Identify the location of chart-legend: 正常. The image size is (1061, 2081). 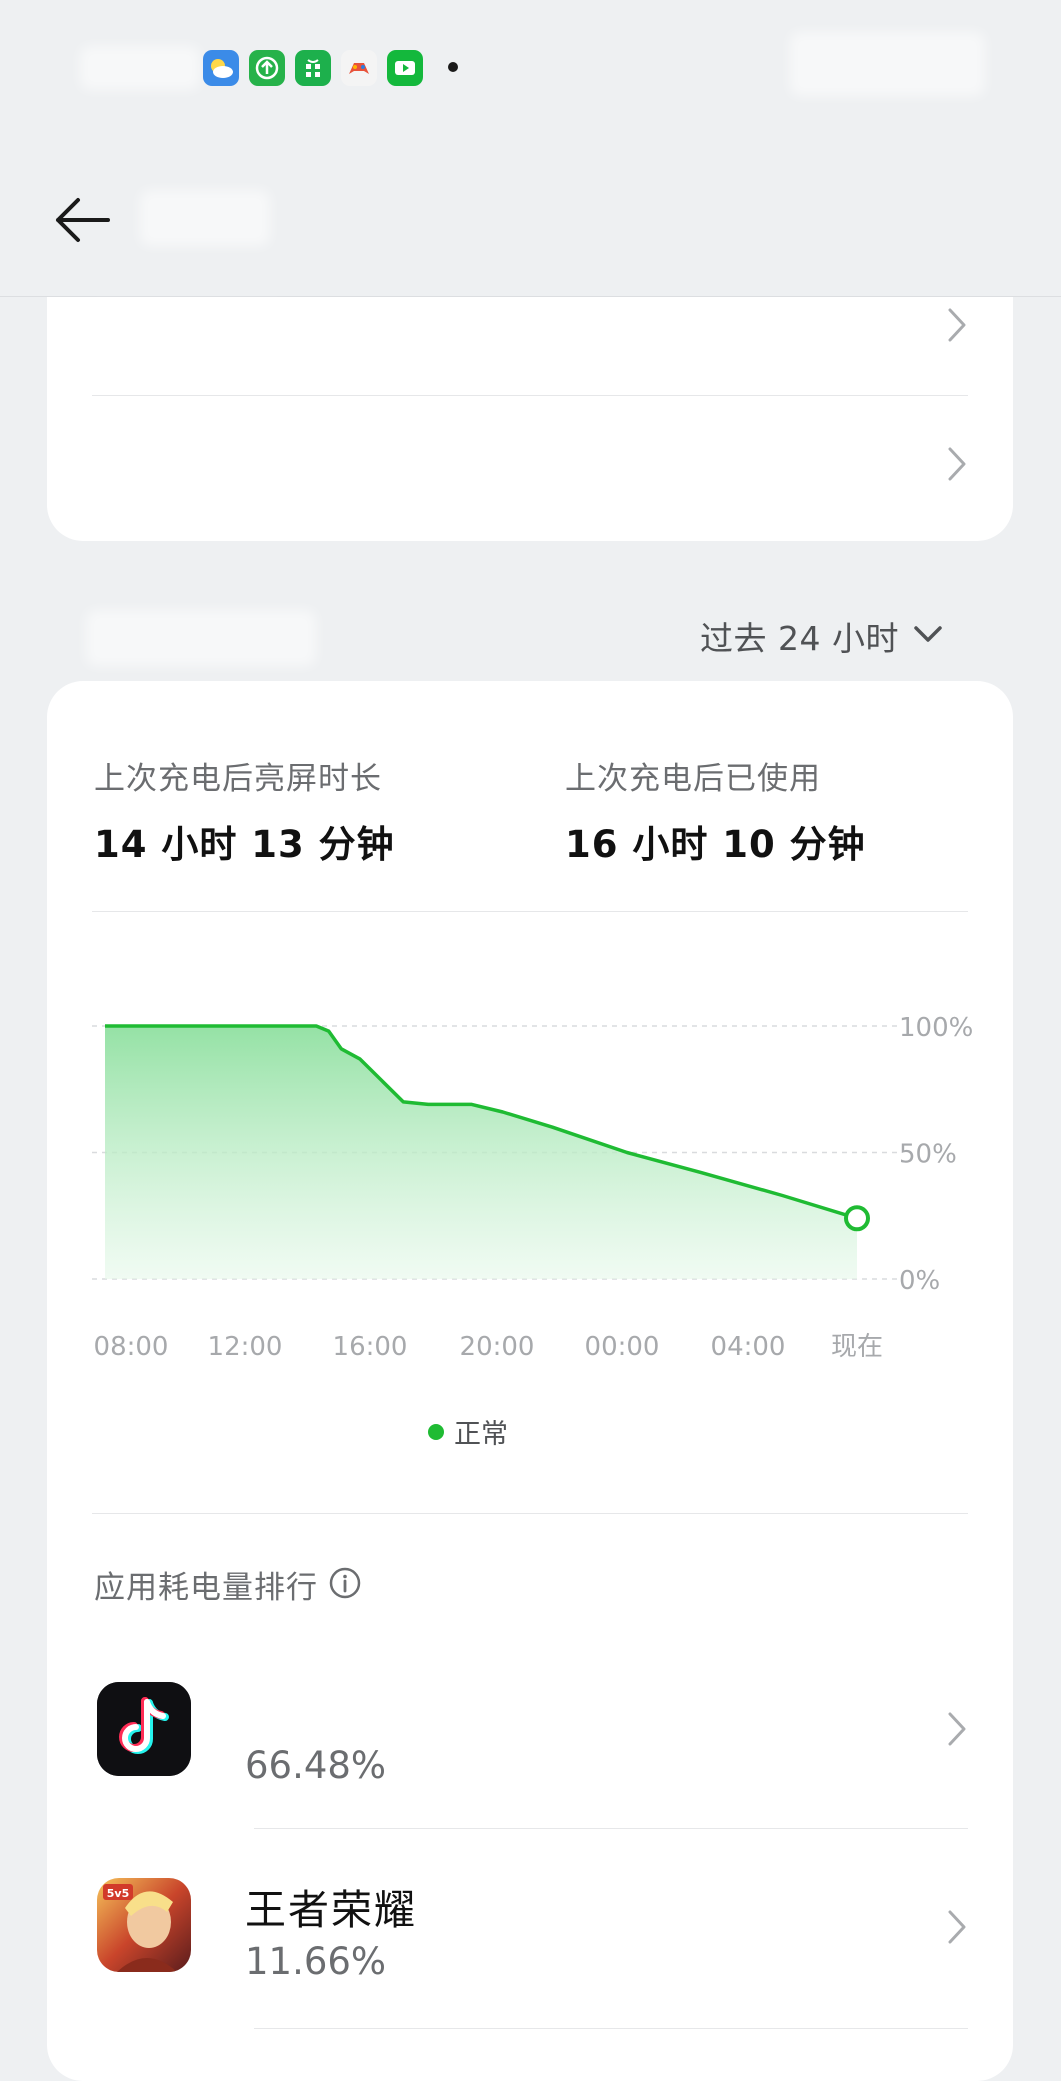
(468, 1431).